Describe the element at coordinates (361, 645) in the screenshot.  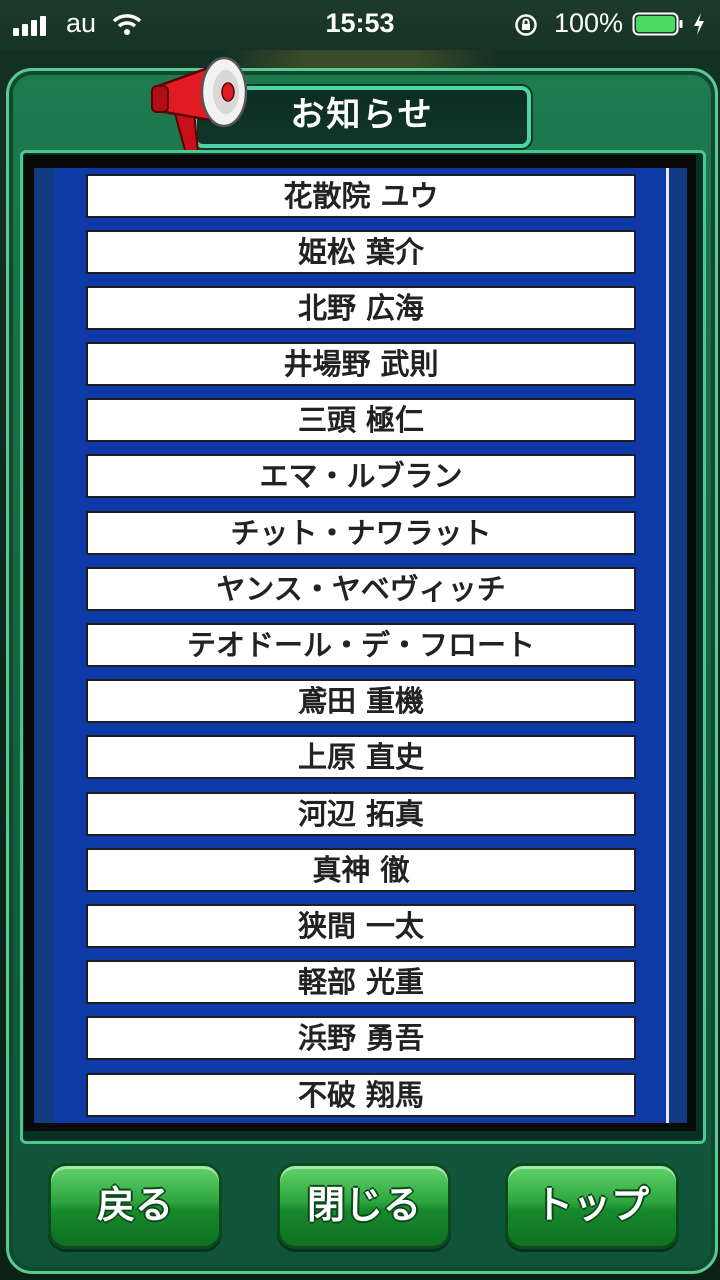
I see `list-item: テオドール・デ・フロート` at that location.